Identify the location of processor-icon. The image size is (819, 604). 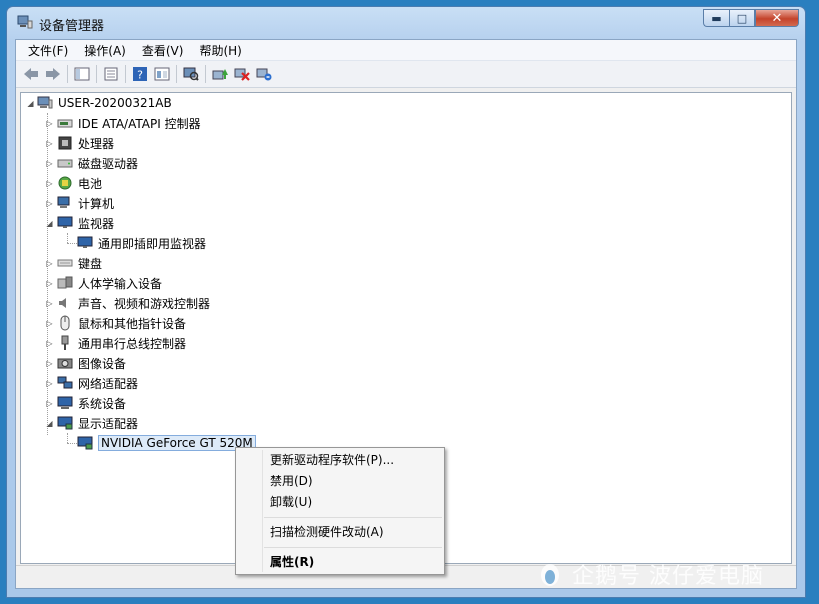
(65, 143).